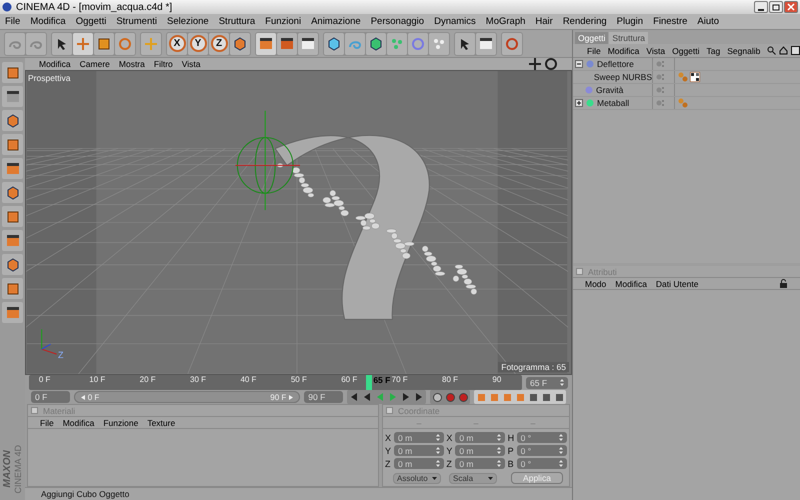  What do you see at coordinates (615, 64) in the screenshot?
I see `object-name: Deflettore` at bounding box center [615, 64].